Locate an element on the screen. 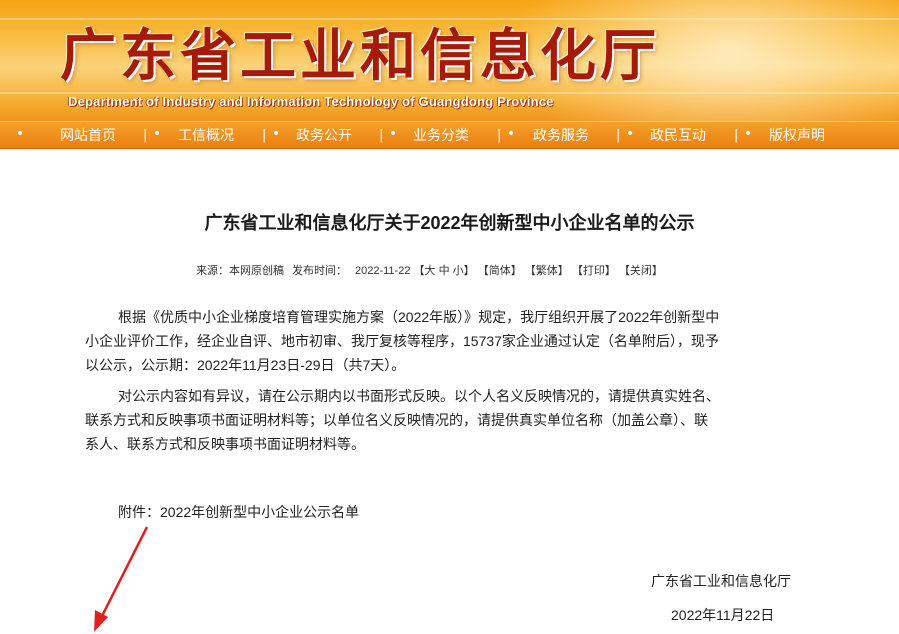 This screenshot has width=899, height=634. site-title-cn: 广东省工业和信息化厅 is located at coordinates (360, 56).